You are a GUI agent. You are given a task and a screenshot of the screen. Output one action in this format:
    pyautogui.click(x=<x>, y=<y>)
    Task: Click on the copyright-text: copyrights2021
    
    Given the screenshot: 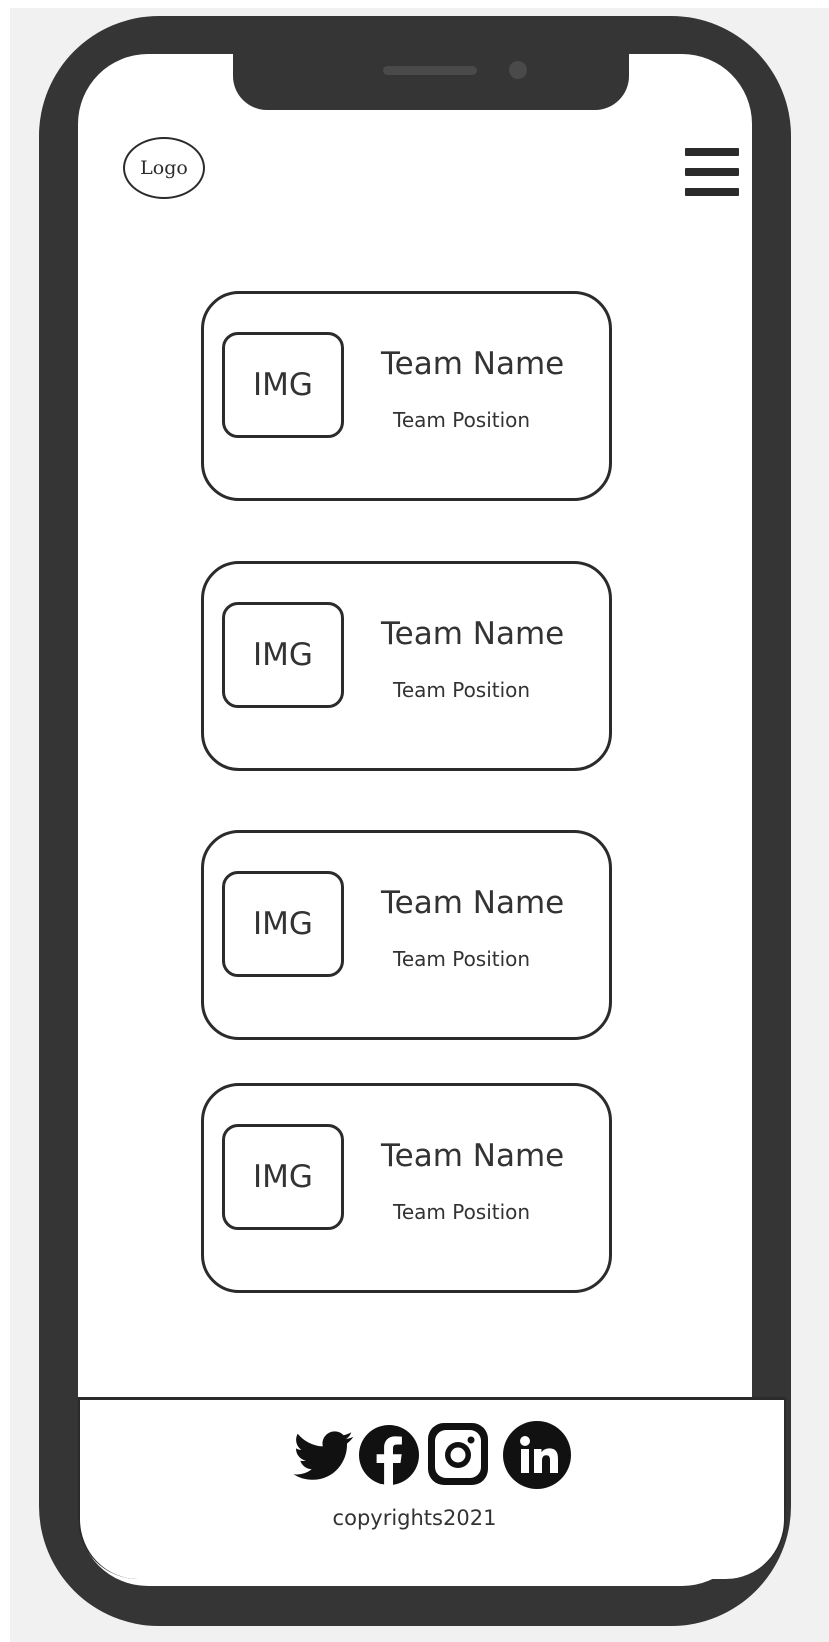 What is the action you would take?
    pyautogui.click(x=414, y=1518)
    